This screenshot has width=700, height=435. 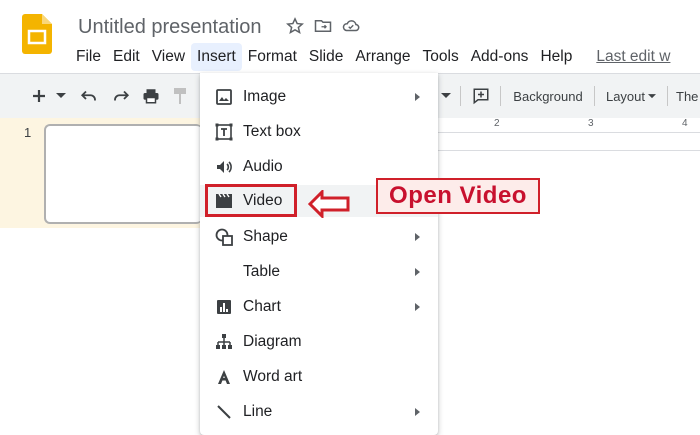 What do you see at coordinates (556, 57) in the screenshot?
I see `menu-help: Help` at bounding box center [556, 57].